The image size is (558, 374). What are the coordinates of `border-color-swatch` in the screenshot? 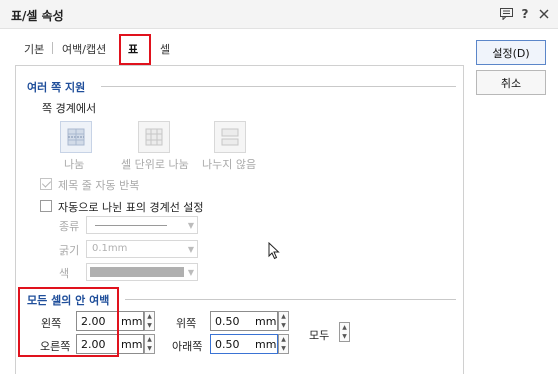 It's located at (137, 272).